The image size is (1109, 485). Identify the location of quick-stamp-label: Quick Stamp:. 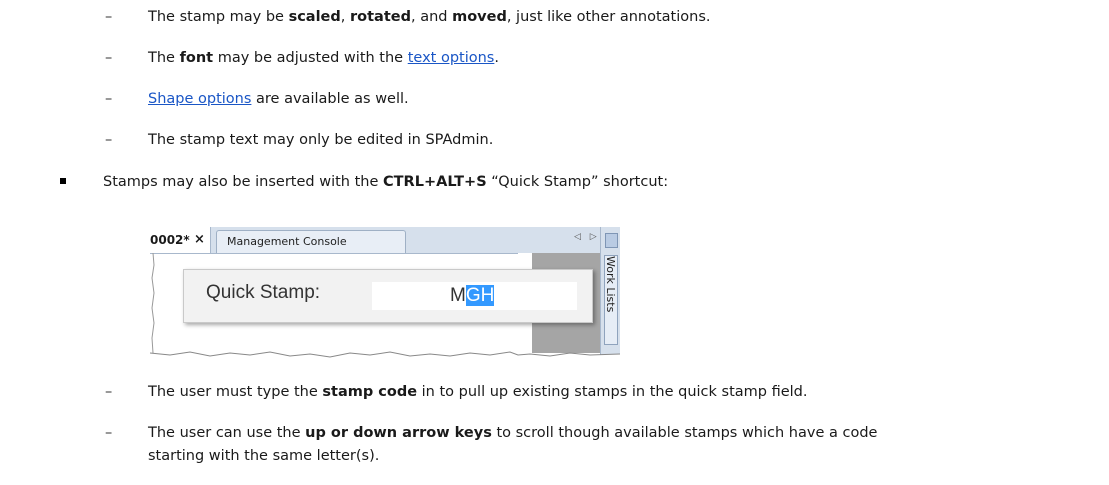
(263, 292).